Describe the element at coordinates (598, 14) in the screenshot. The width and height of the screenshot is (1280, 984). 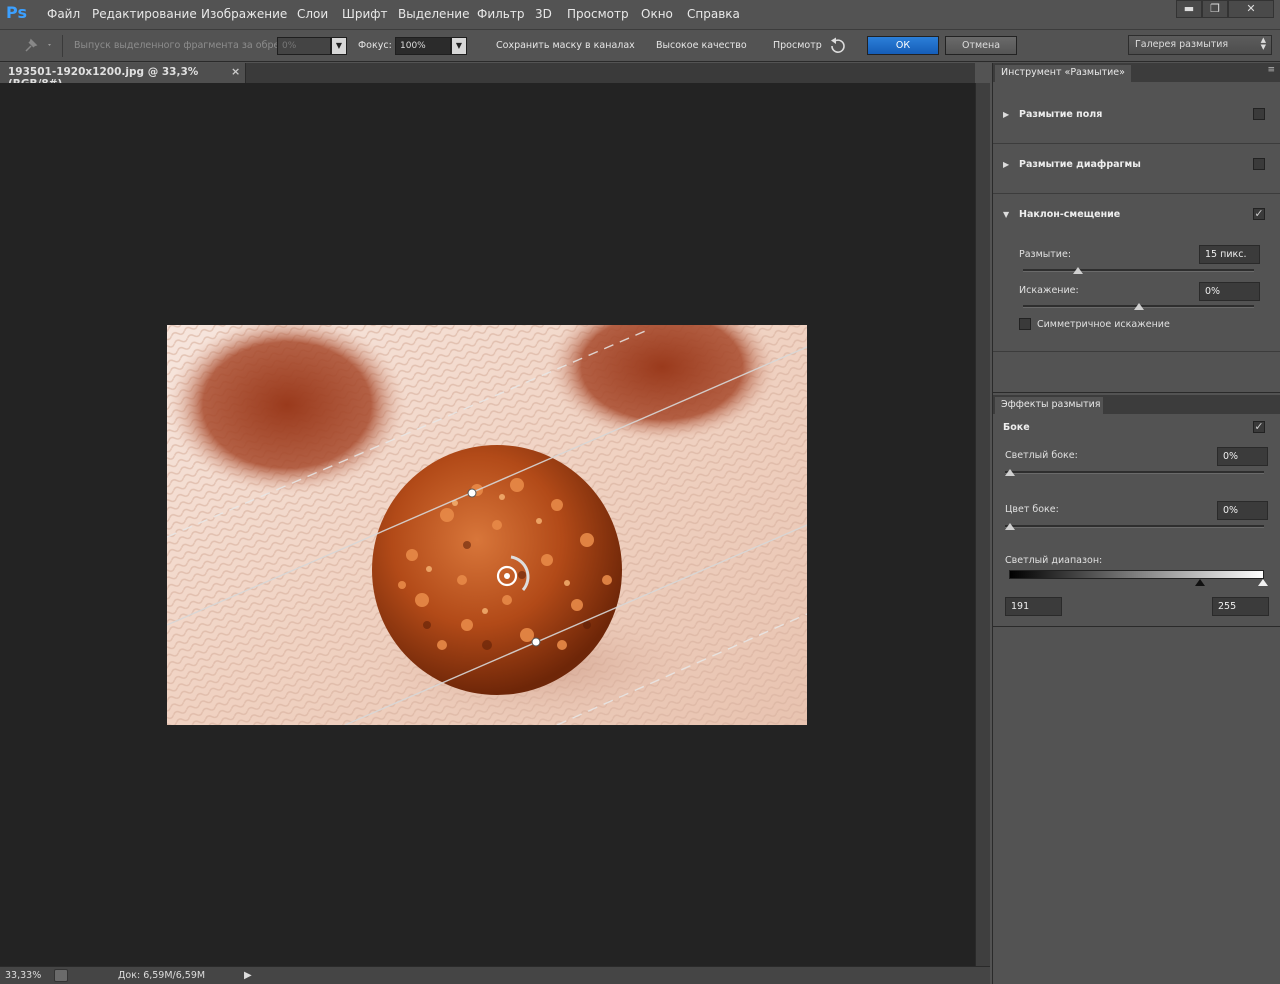
I see `menu-view: Просмотр` at that location.